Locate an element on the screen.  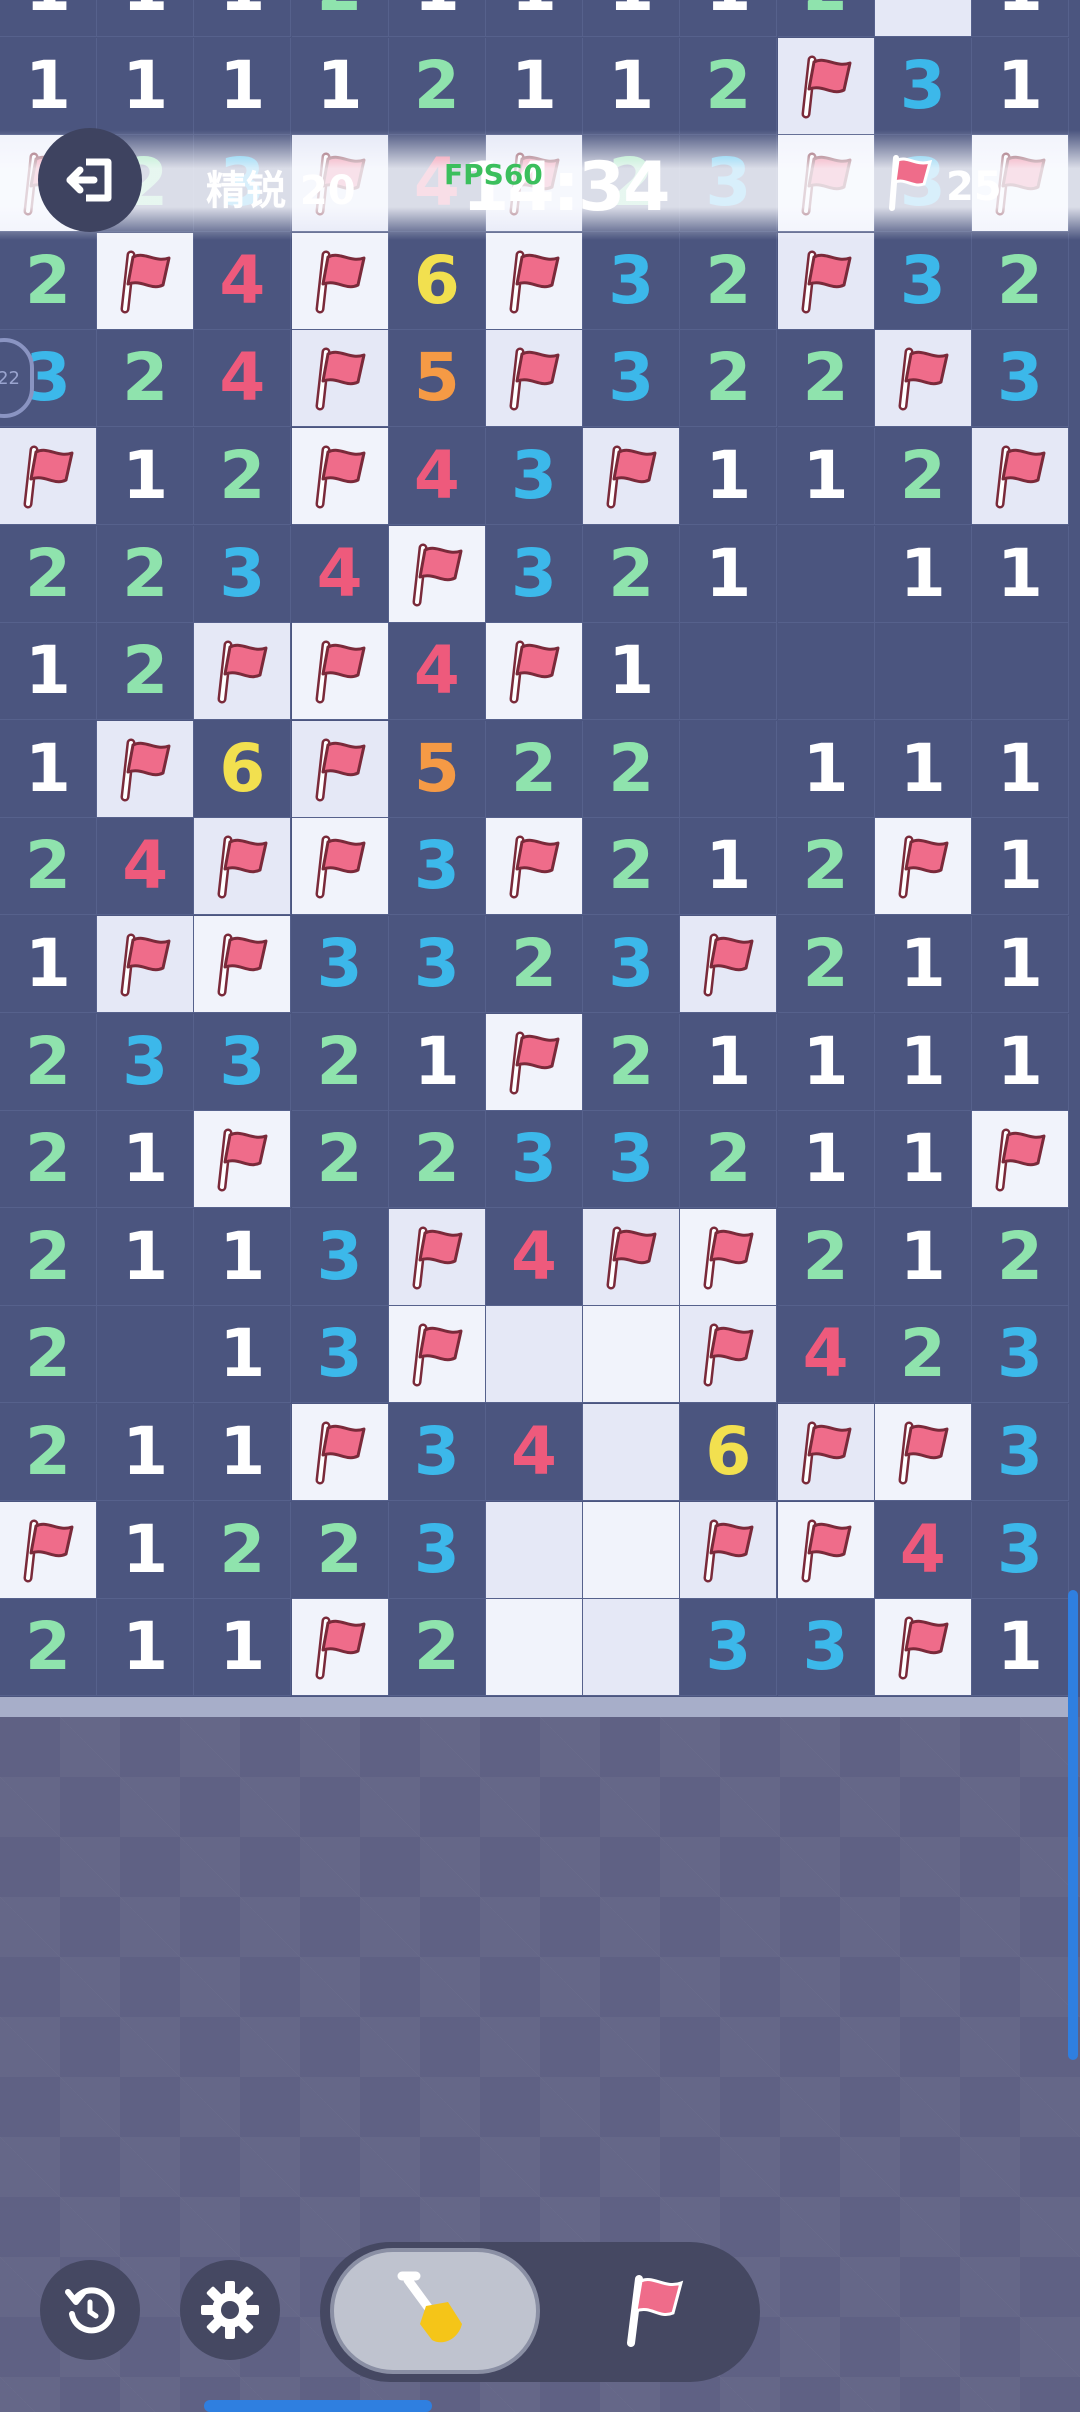
number-cell: 5 is located at coordinates (437, 769).